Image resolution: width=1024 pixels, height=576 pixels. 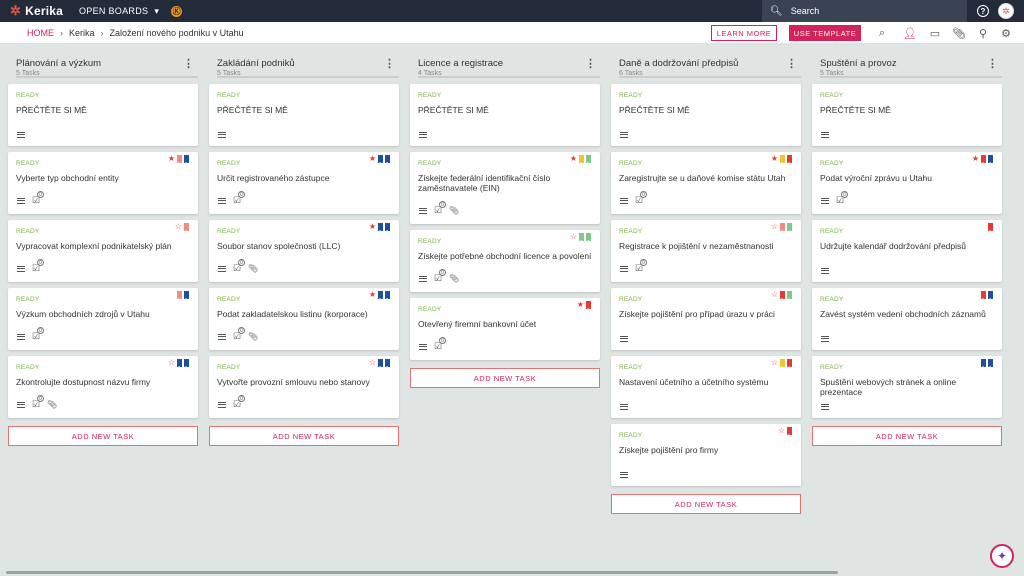 What do you see at coordinates (177, 11) in the screenshot?
I see `board-account-icon: Ⓚ` at bounding box center [177, 11].